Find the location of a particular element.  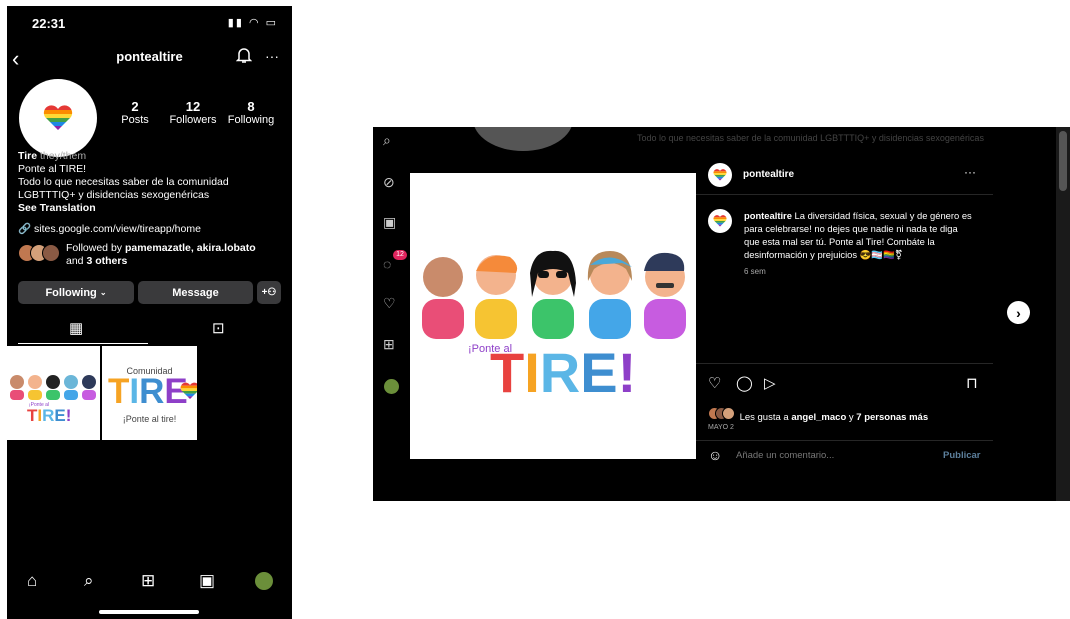

status-time: 22:31 is located at coordinates (49, 23).